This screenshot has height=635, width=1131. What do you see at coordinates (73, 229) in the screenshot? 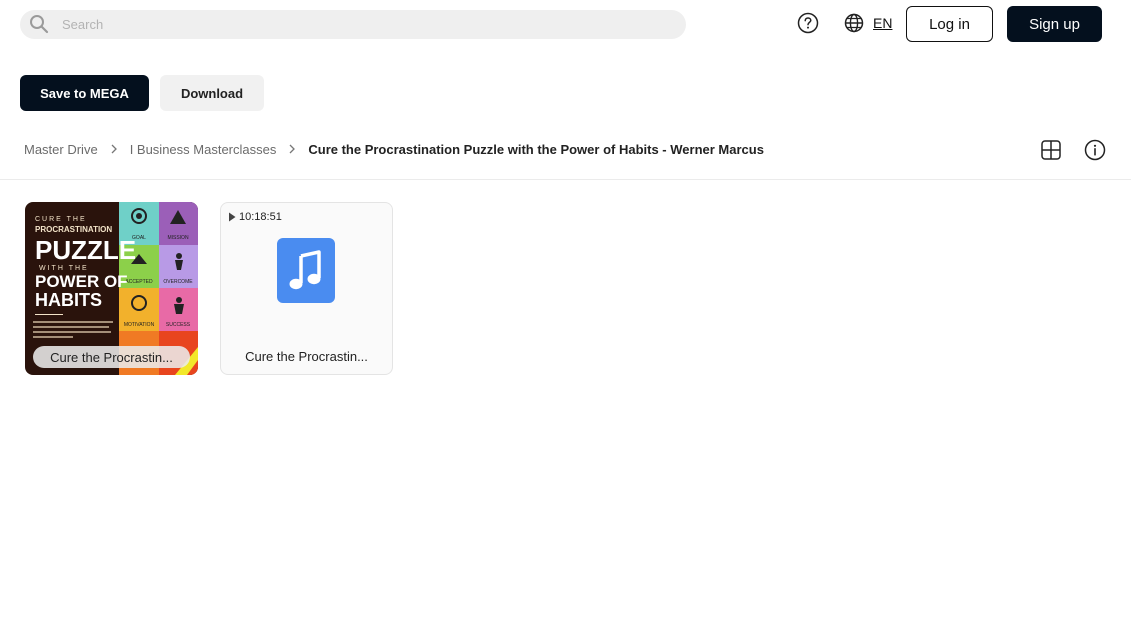
I see `cover-title-line: PROCRASTINATION` at bounding box center [73, 229].